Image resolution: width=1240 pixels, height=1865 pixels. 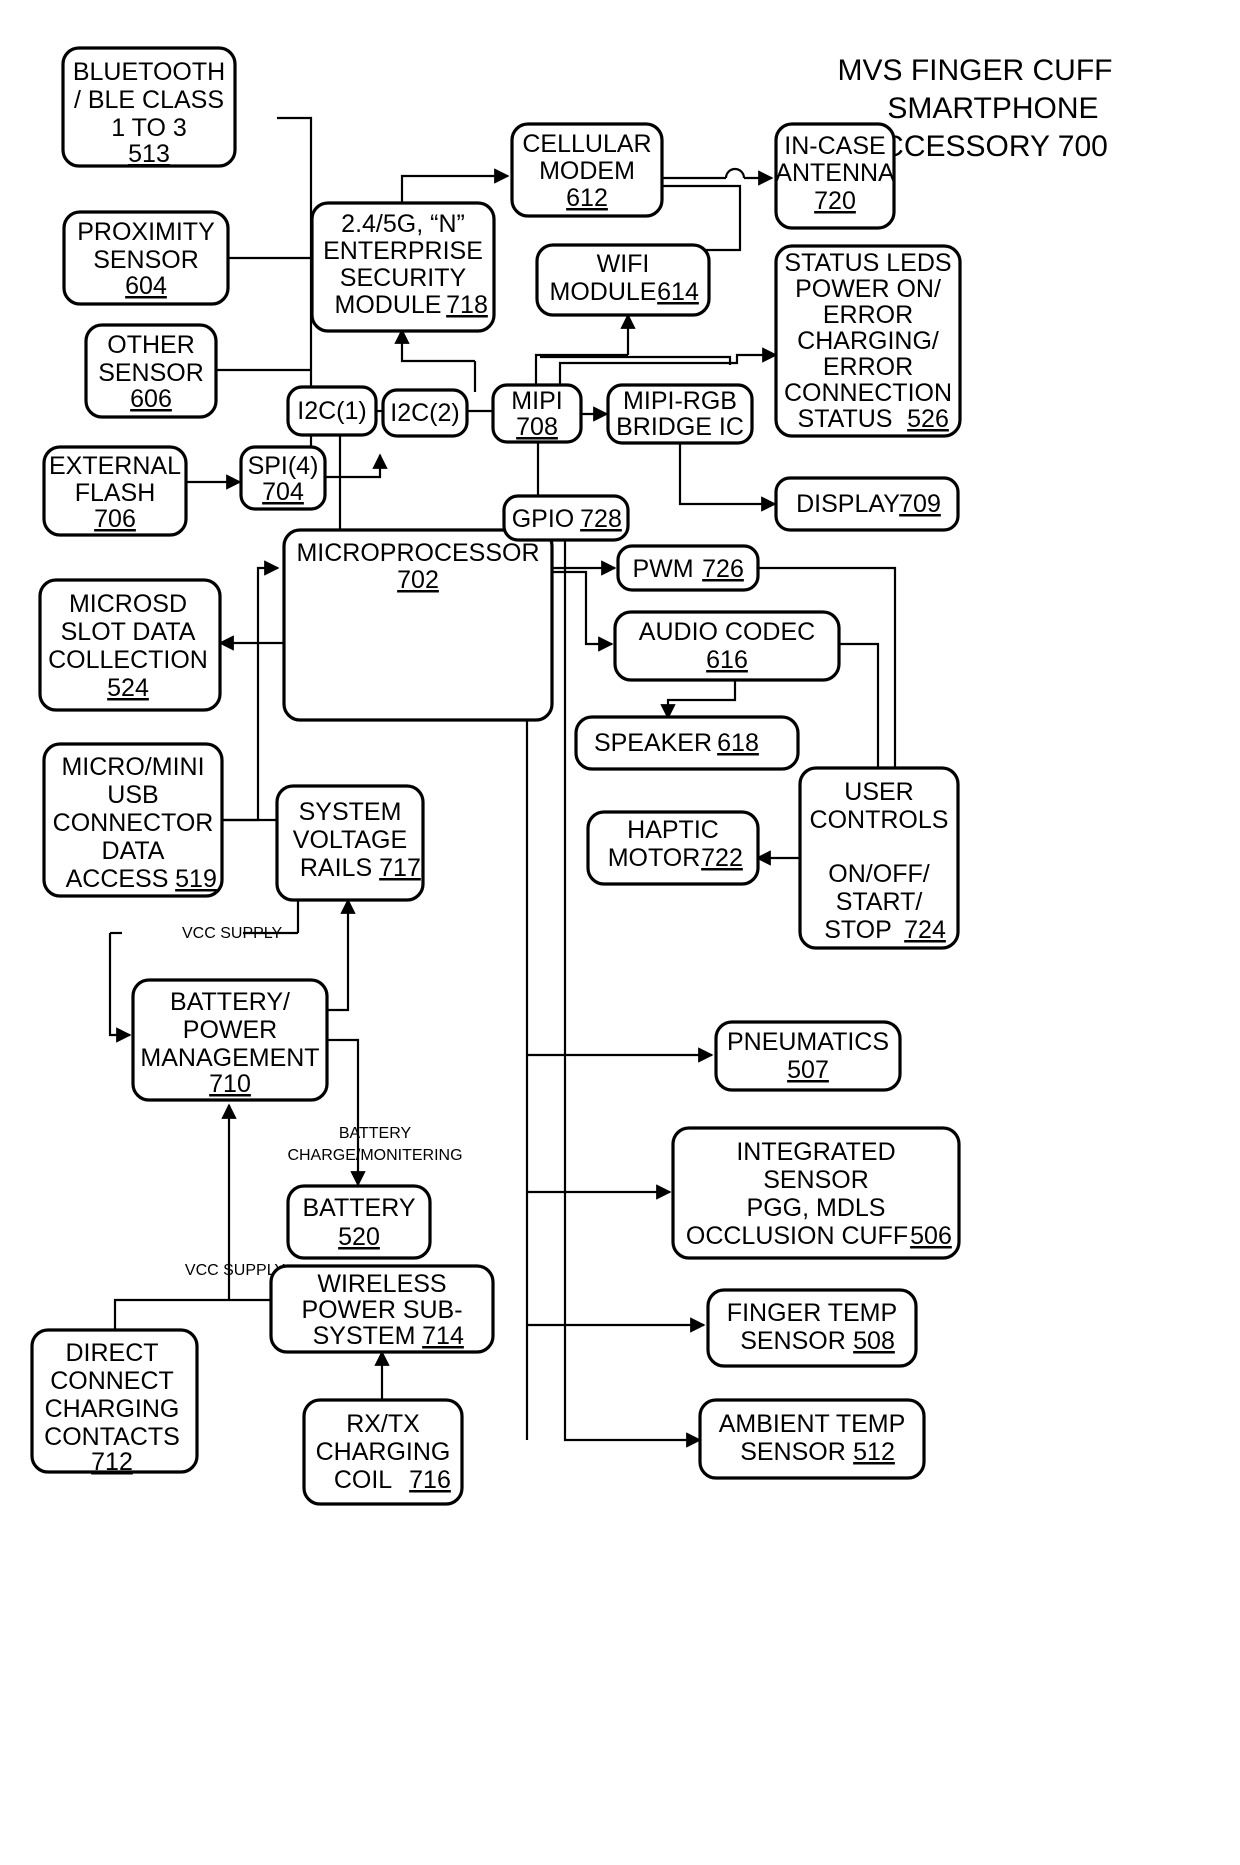 I want to click on block-haptic-ref: 722, so click(x=722, y=858).